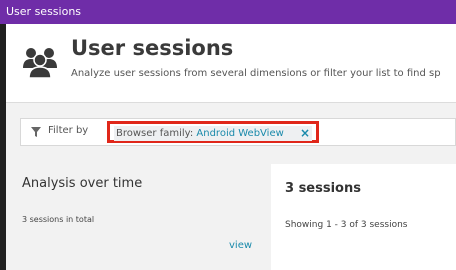 Image resolution: width=456 pixels, height=270 pixels. I want to click on page-title: User sessions, so click(152, 48).